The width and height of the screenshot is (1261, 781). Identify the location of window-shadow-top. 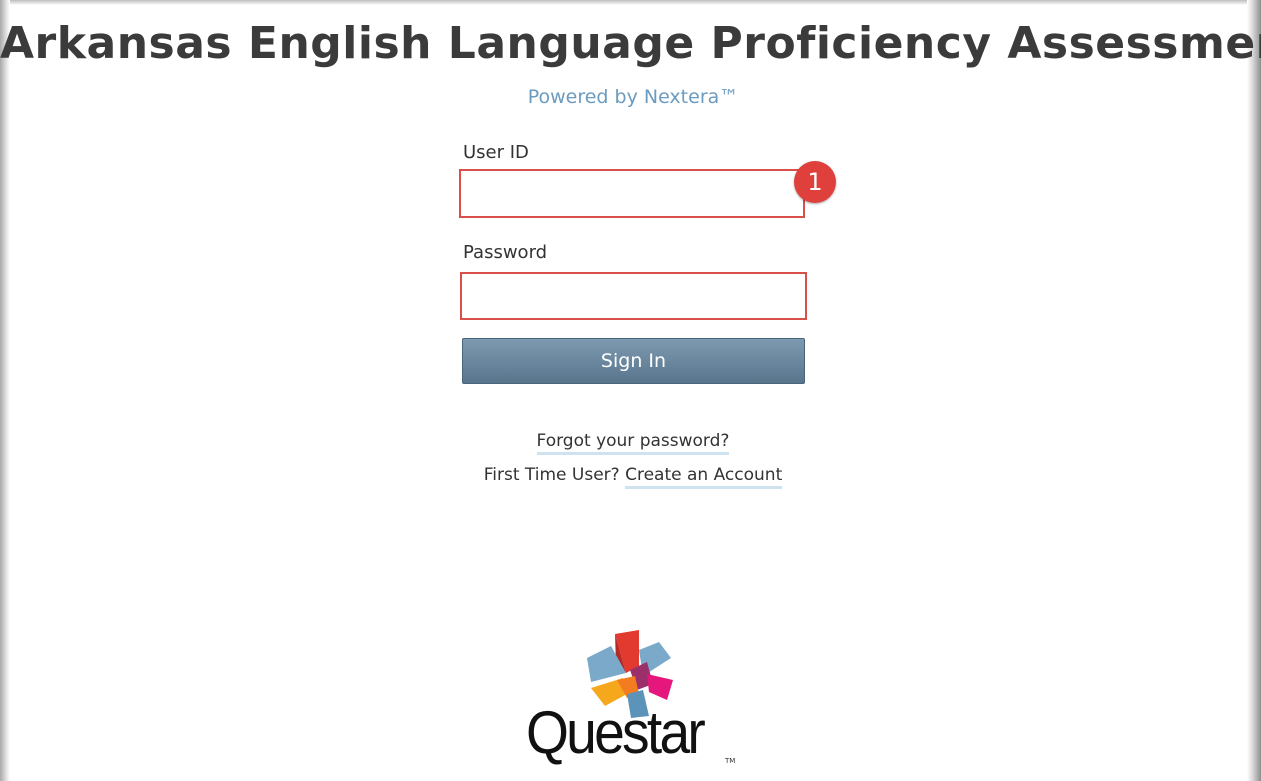
(630, 2).